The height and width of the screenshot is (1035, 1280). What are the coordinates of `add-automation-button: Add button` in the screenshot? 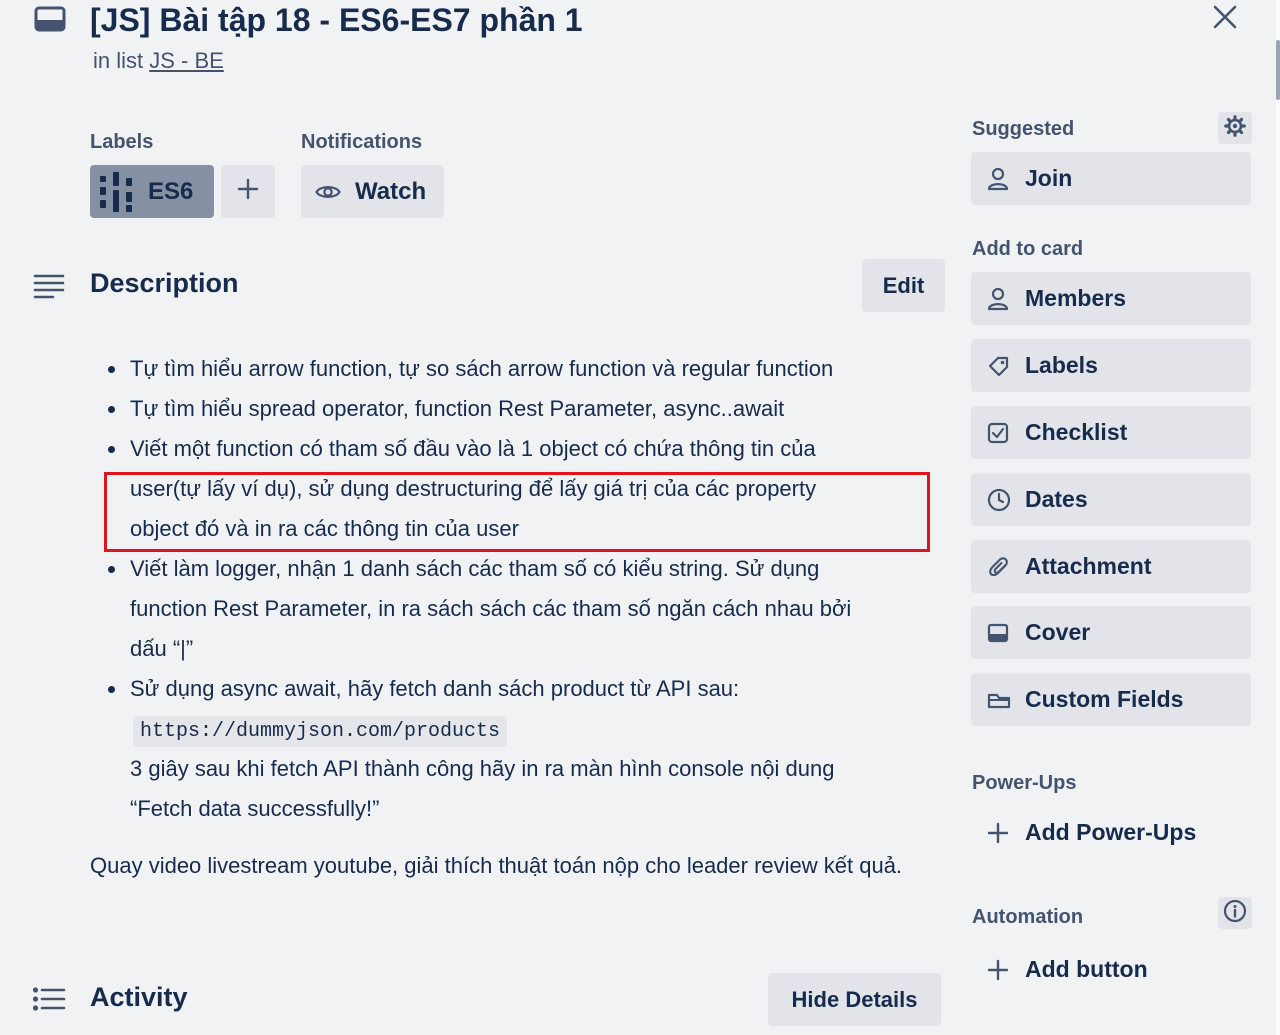 It's located at (1111, 969).